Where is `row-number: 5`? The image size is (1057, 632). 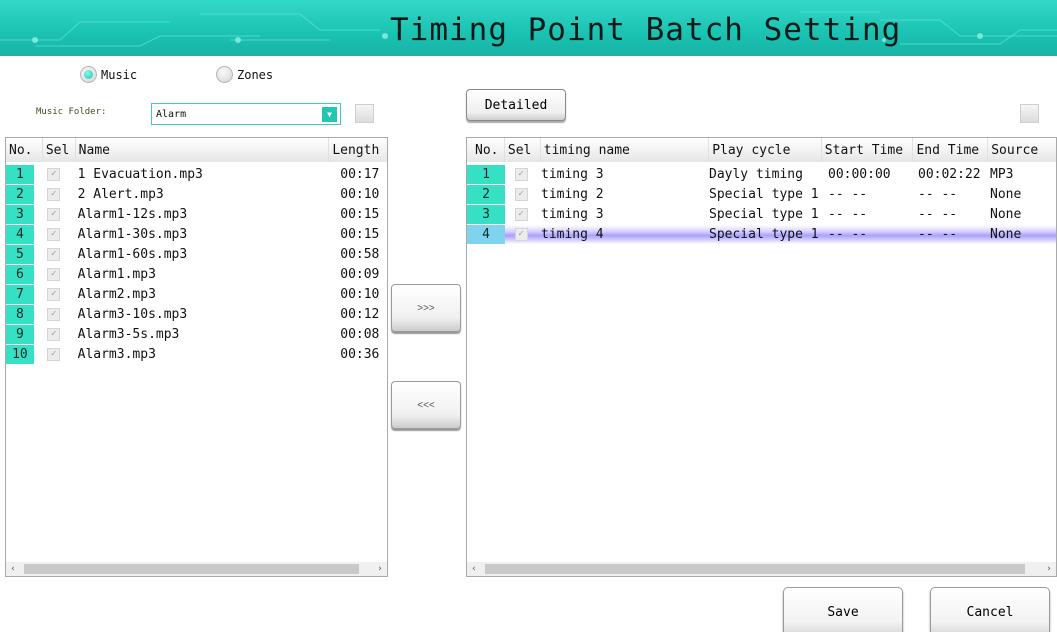 row-number: 5 is located at coordinates (20, 254).